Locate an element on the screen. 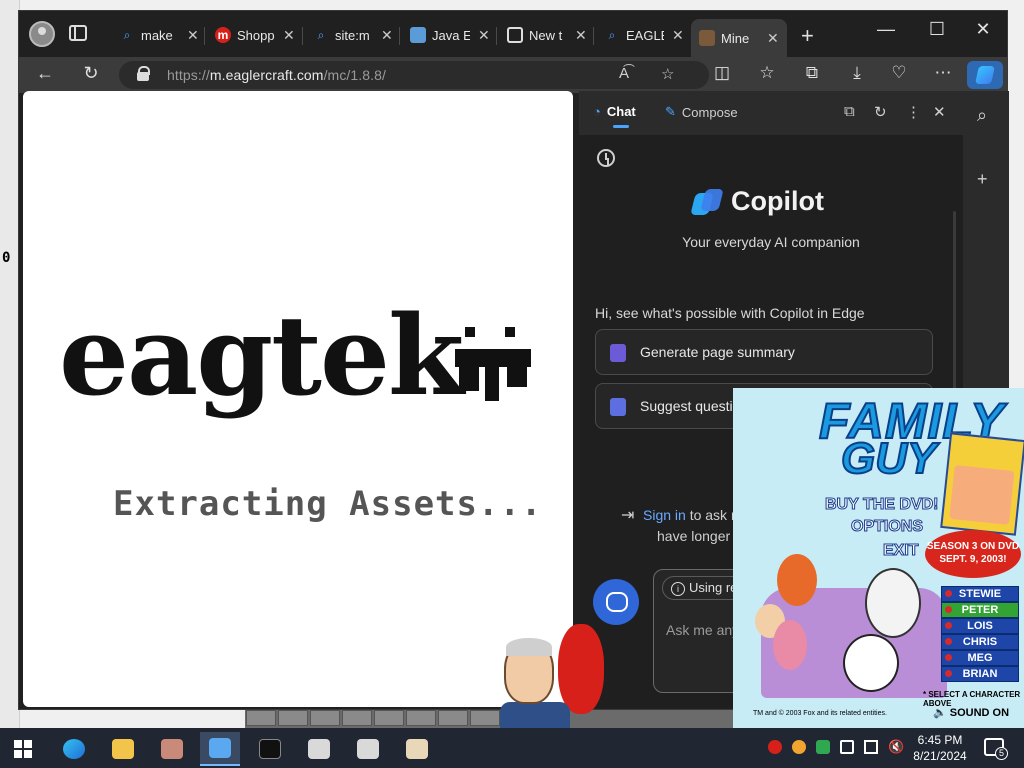  character-brian: BRIAN is located at coordinates (980, 674).